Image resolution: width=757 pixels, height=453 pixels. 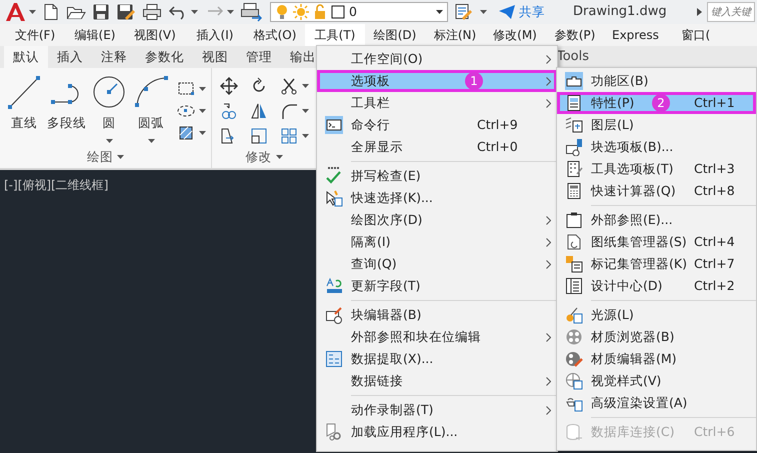 I want to click on menu-bar-item: 编辑(E), so click(x=95, y=35).